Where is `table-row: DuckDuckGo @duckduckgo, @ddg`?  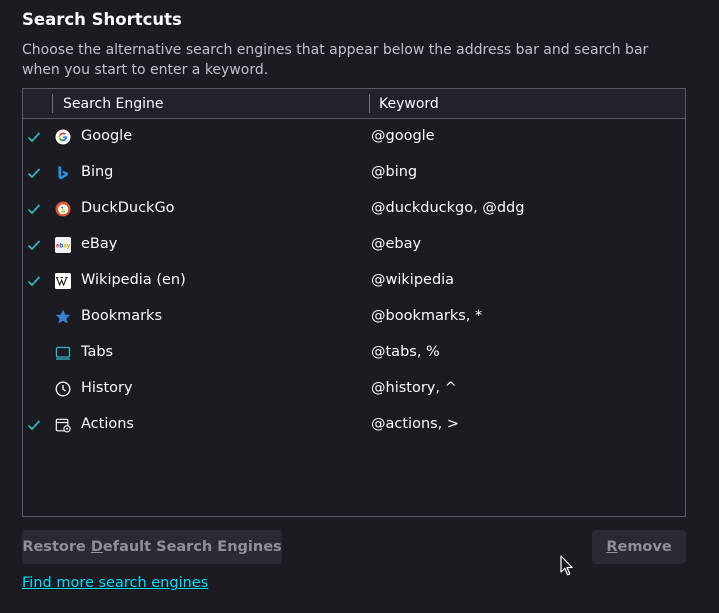
table-row: DuckDuckGo @duckduckgo, @ddg is located at coordinates (354, 209).